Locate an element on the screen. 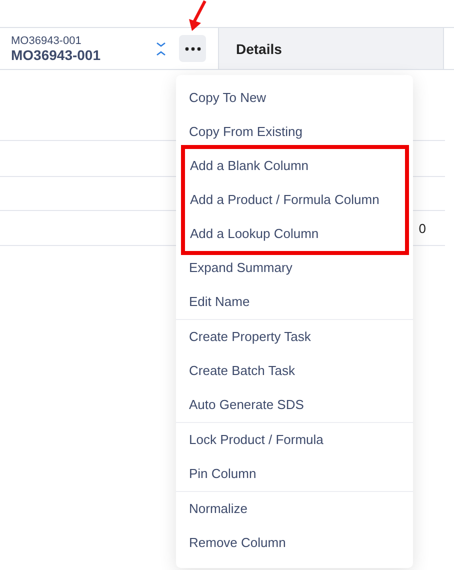  menu-item: Pin Column is located at coordinates (294, 474).